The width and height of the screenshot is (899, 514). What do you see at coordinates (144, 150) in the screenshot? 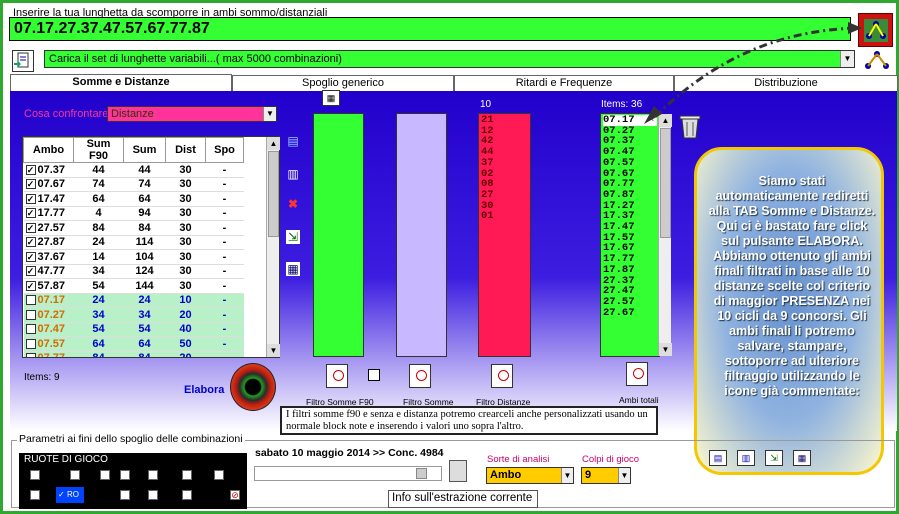
I see `column-header: Sum` at bounding box center [144, 150].